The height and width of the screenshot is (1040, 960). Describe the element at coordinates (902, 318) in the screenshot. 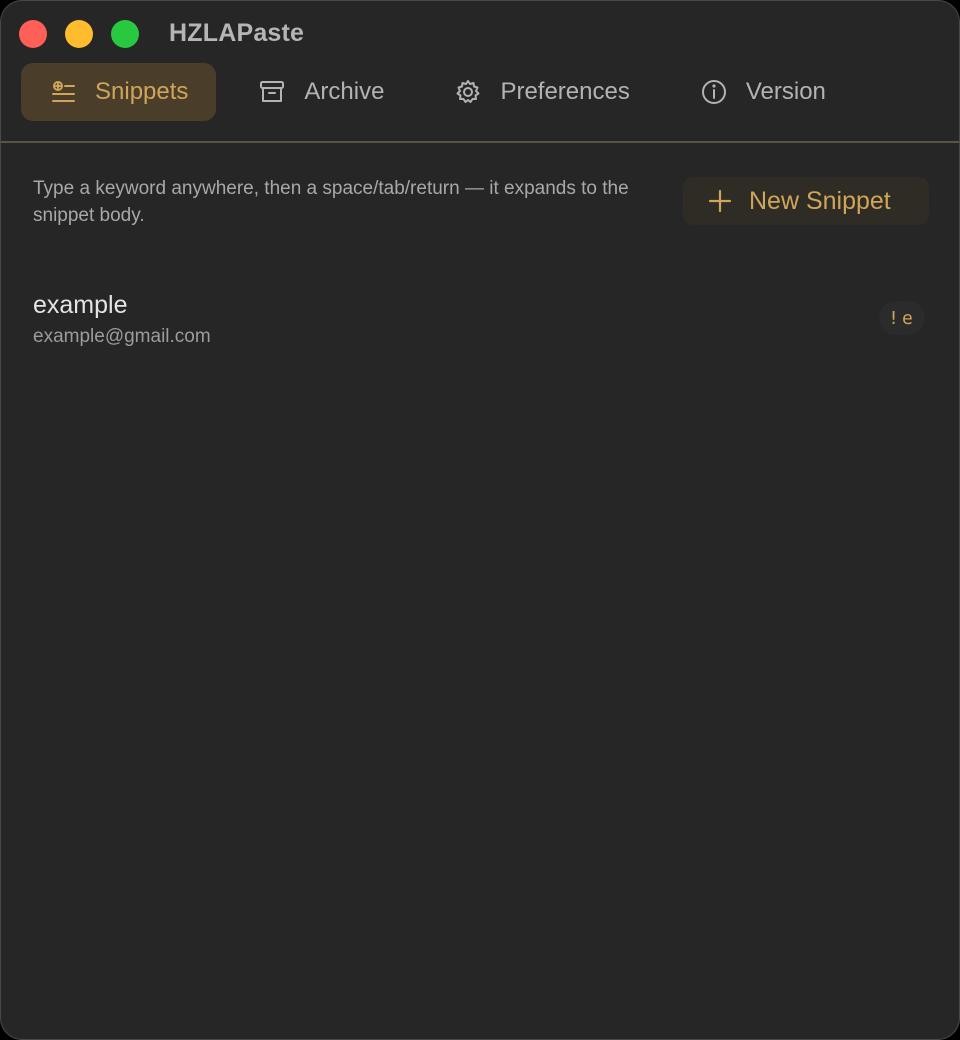

I see `snippet-keyword-badge: !e` at that location.